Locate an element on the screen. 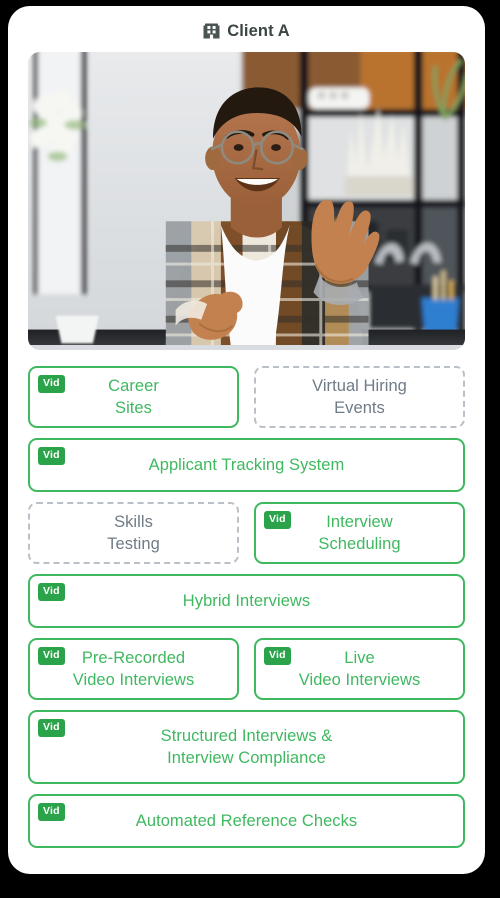 The width and height of the screenshot is (500, 898). panel-header: Client A is located at coordinates (246, 29).